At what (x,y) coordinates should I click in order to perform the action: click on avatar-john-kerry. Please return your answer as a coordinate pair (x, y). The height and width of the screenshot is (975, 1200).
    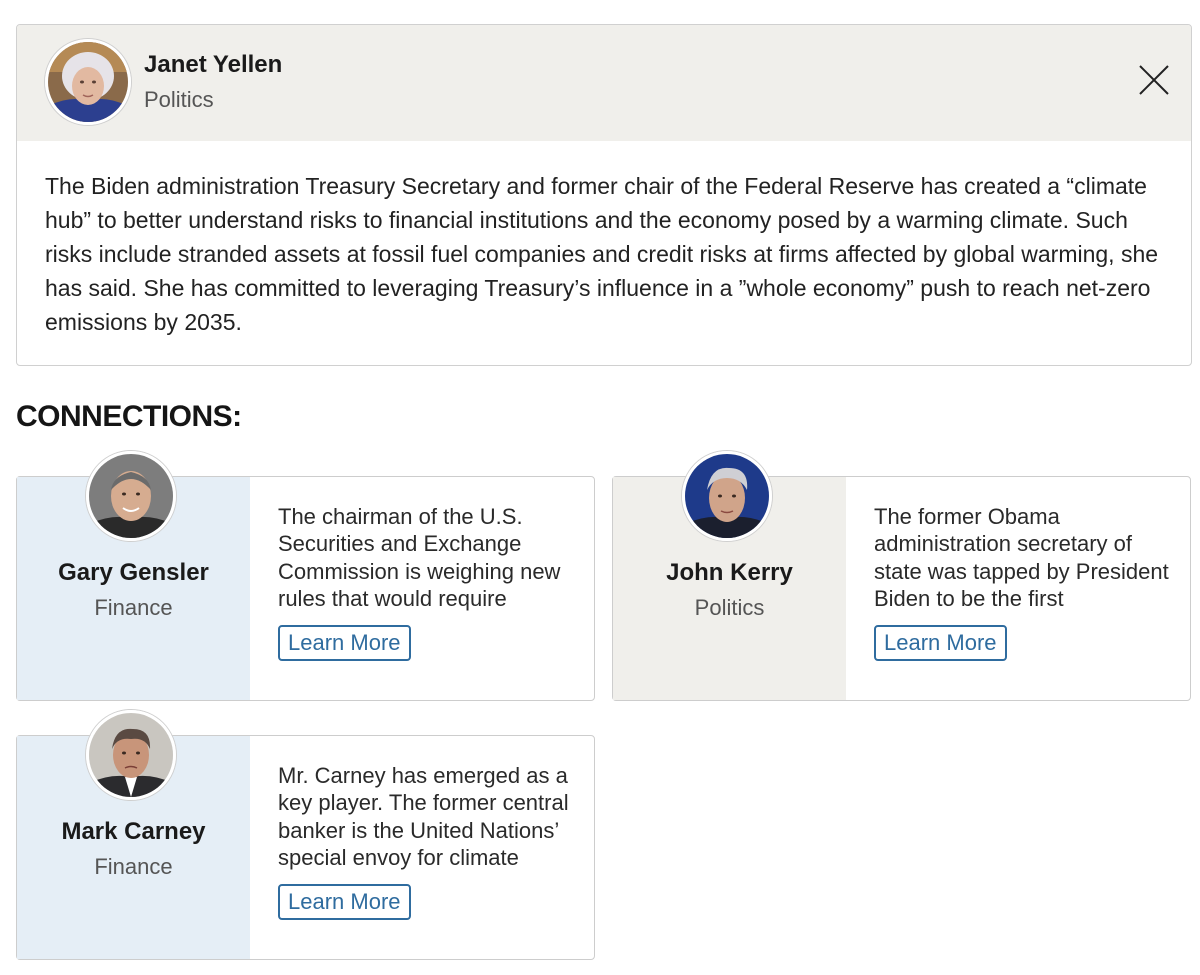
    Looking at the image, I should click on (727, 496).